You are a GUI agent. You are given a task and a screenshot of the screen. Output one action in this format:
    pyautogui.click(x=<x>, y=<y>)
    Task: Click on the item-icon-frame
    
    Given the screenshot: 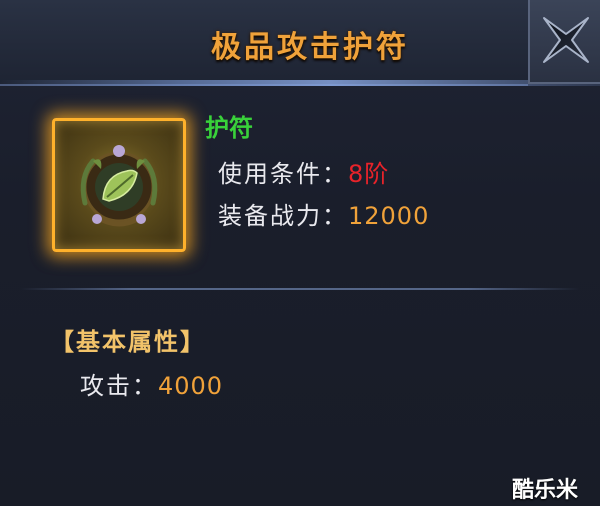 What is the action you would take?
    pyautogui.click(x=119, y=185)
    